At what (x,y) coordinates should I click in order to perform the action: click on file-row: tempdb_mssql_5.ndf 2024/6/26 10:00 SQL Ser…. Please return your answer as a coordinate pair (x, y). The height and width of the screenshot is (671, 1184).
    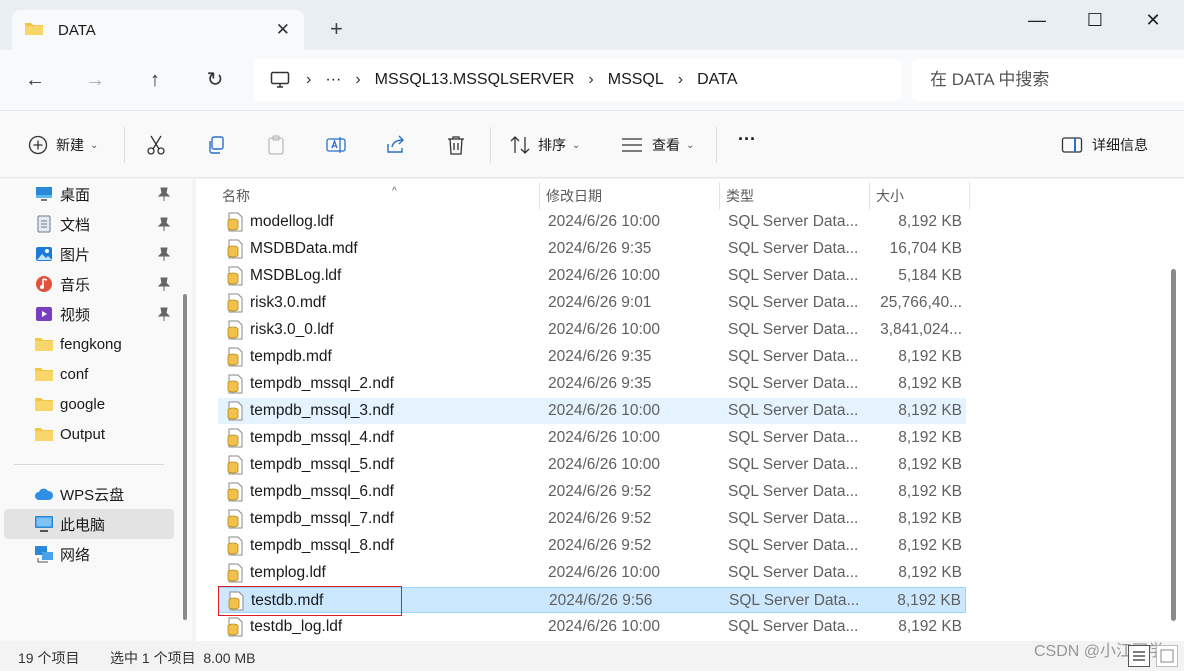
    Looking at the image, I should click on (592, 465).